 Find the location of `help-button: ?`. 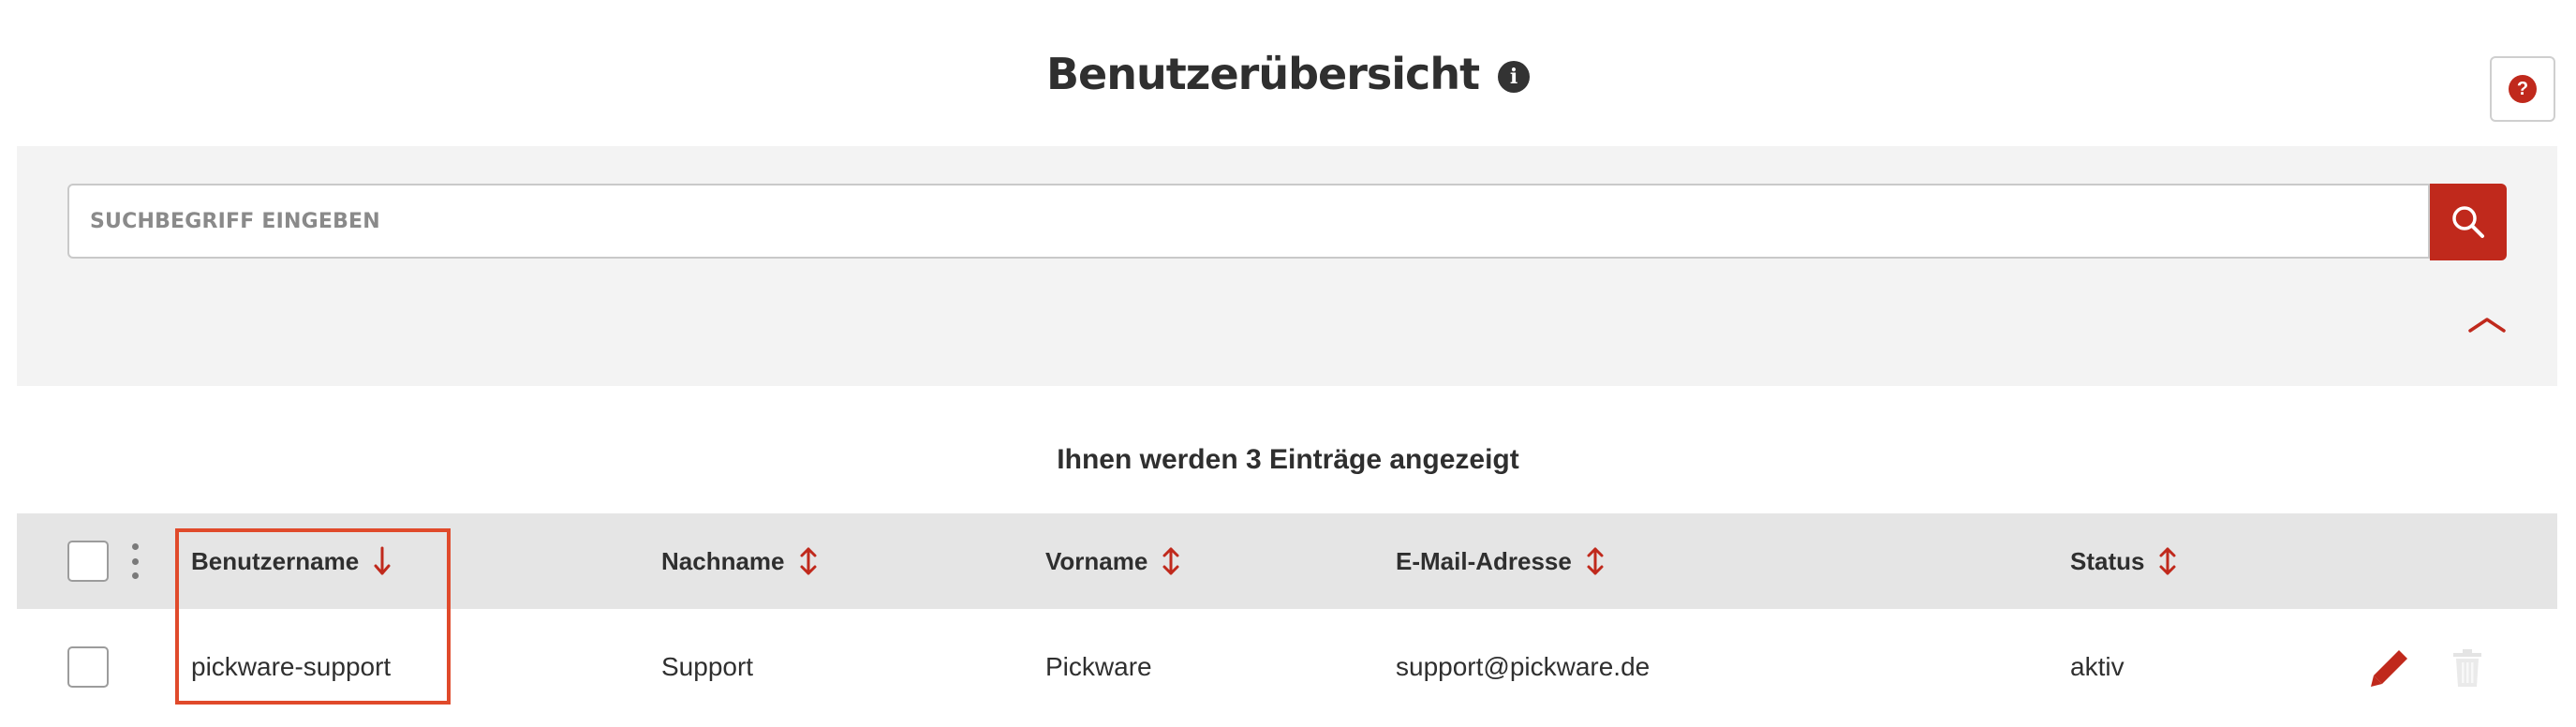

help-button: ? is located at coordinates (2522, 89).